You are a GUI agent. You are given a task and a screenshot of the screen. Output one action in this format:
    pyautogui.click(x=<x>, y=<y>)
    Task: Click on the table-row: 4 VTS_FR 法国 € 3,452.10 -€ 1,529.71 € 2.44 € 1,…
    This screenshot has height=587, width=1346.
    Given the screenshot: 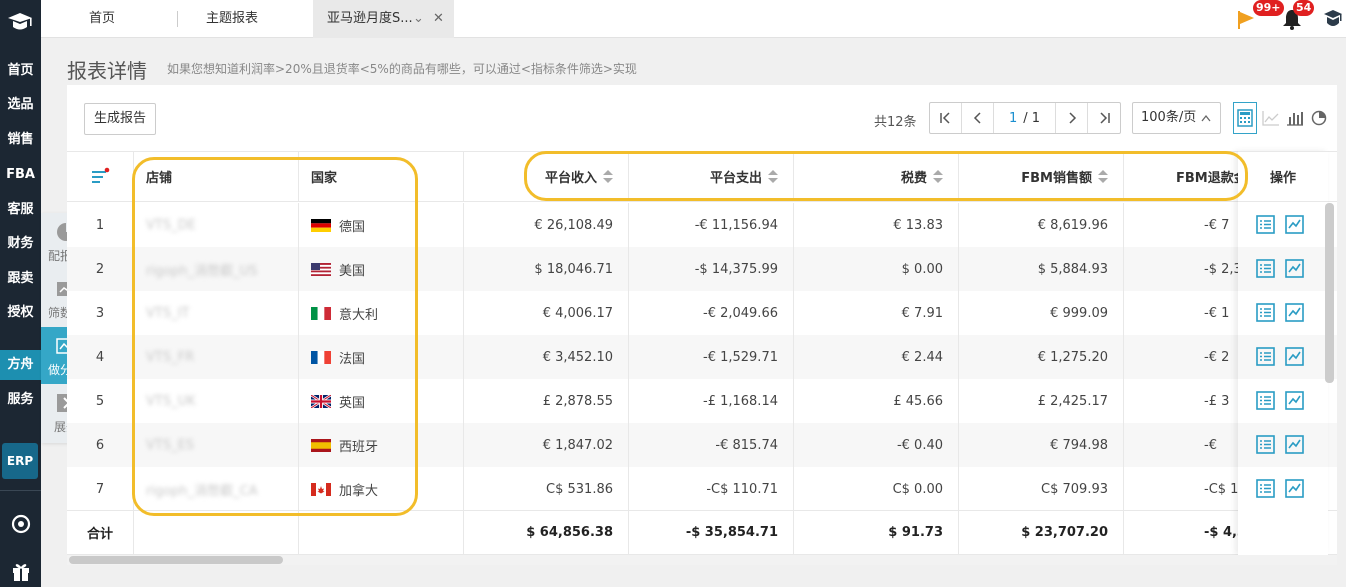 What is the action you would take?
    pyautogui.click(x=702, y=357)
    